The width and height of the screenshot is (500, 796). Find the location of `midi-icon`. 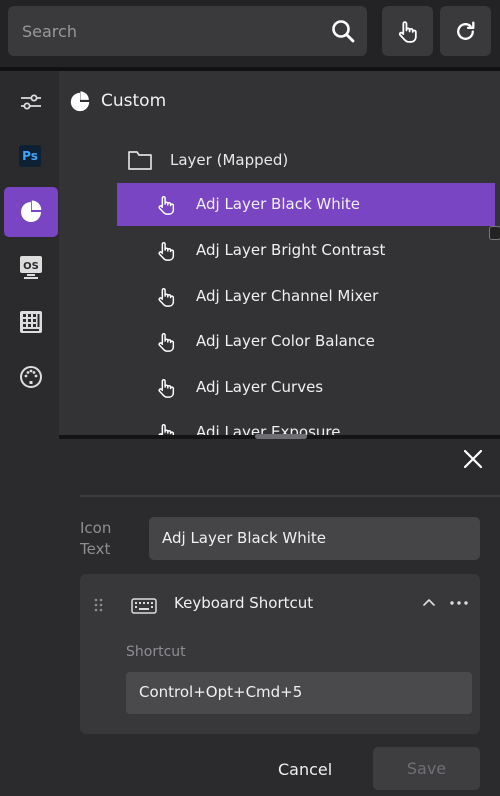

midi-icon is located at coordinates (31, 377).